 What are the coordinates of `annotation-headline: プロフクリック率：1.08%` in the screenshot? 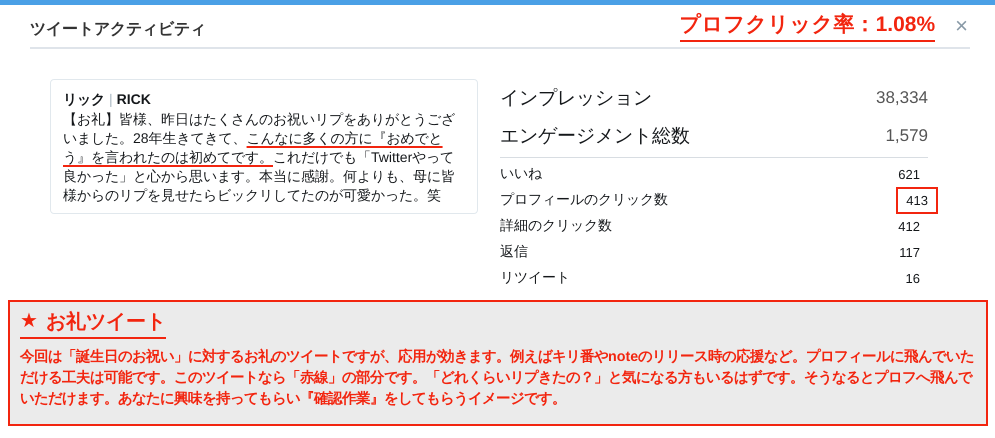 It's located at (808, 26).